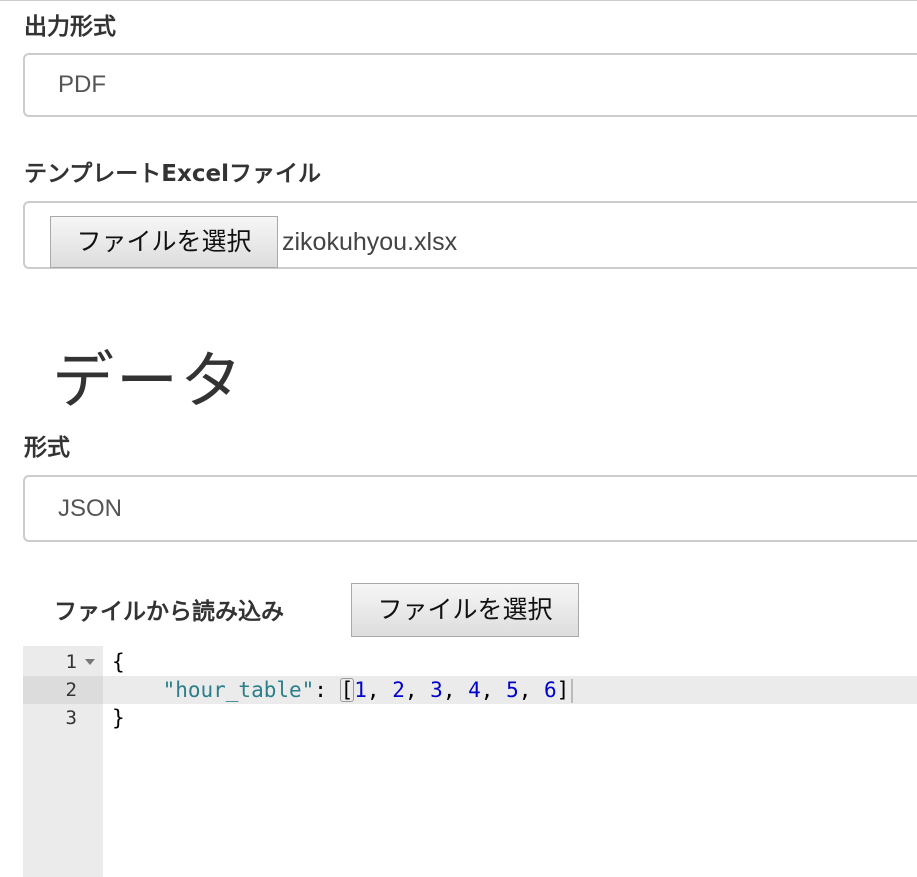 The image size is (917, 877). Describe the element at coordinates (118, 718) in the screenshot. I see `code-text: }` at that location.